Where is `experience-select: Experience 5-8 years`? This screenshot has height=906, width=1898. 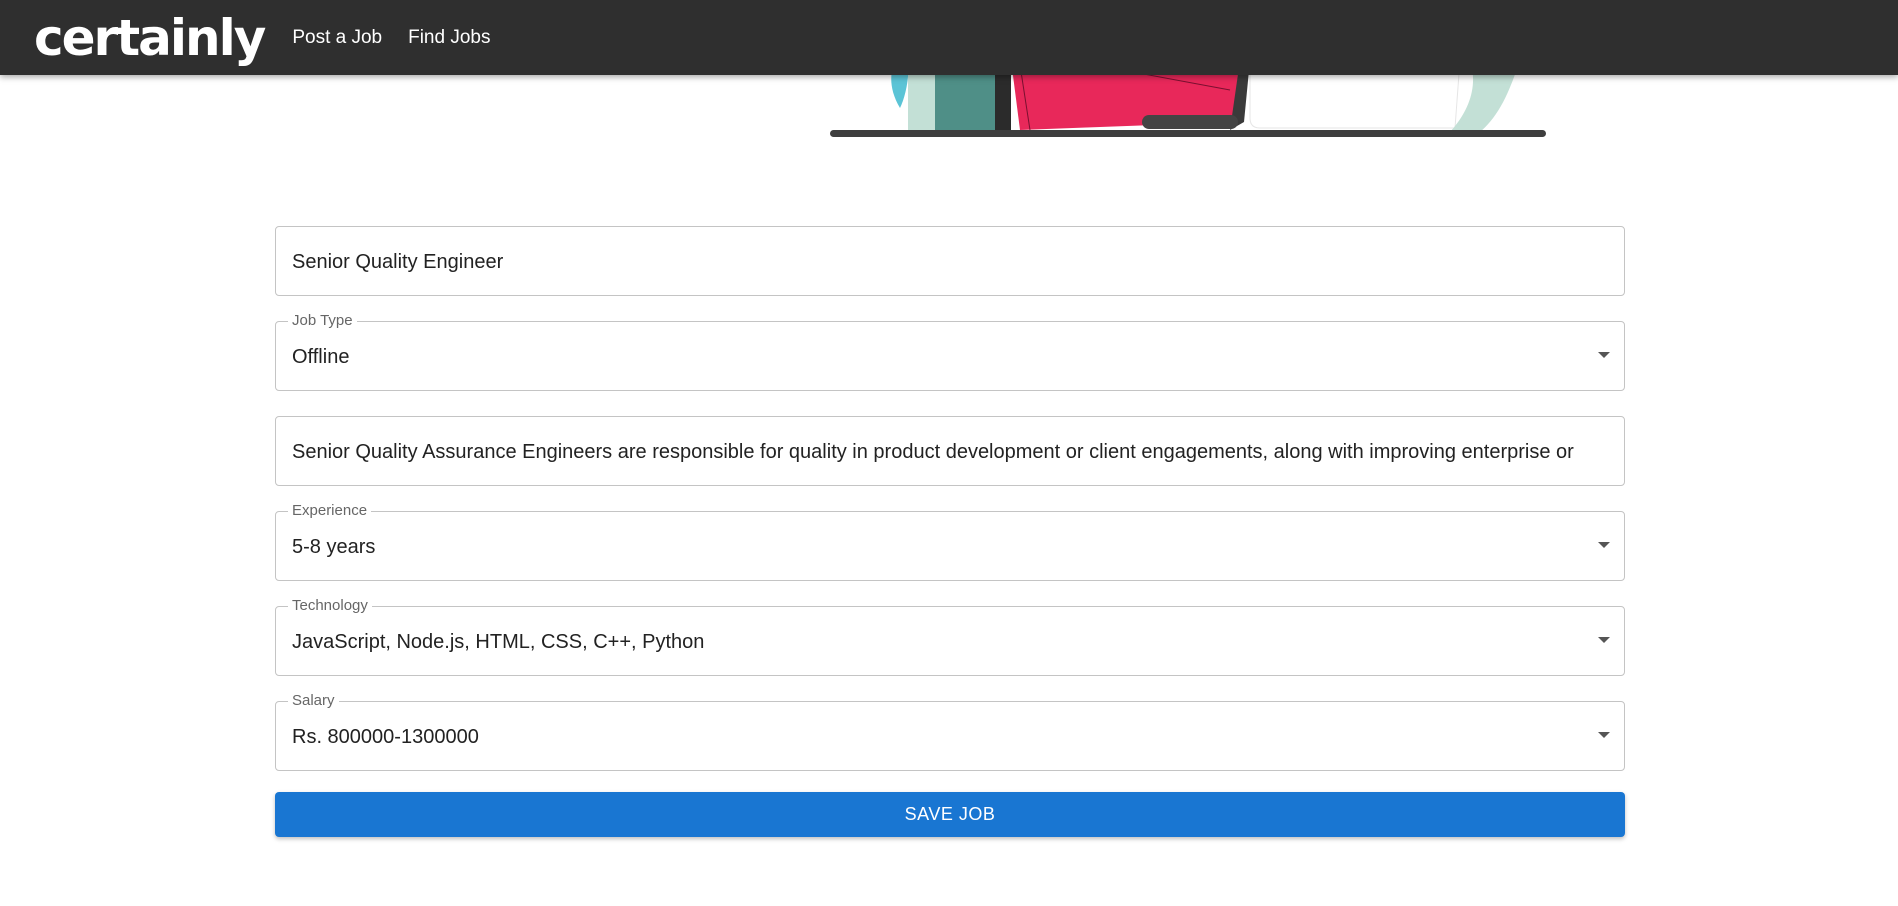
experience-select: Experience 5-8 years is located at coordinates (950, 541).